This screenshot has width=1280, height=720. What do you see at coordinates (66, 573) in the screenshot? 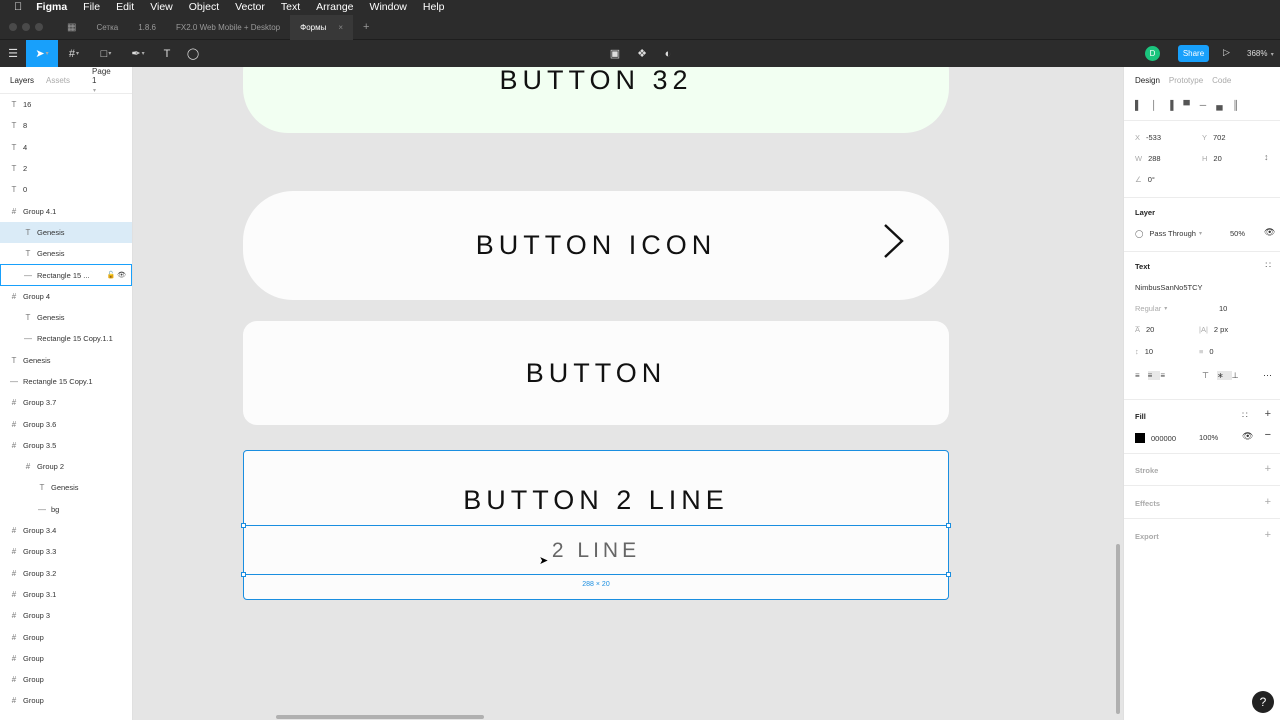
I see `layer-row: # Group 3.2` at bounding box center [66, 573].